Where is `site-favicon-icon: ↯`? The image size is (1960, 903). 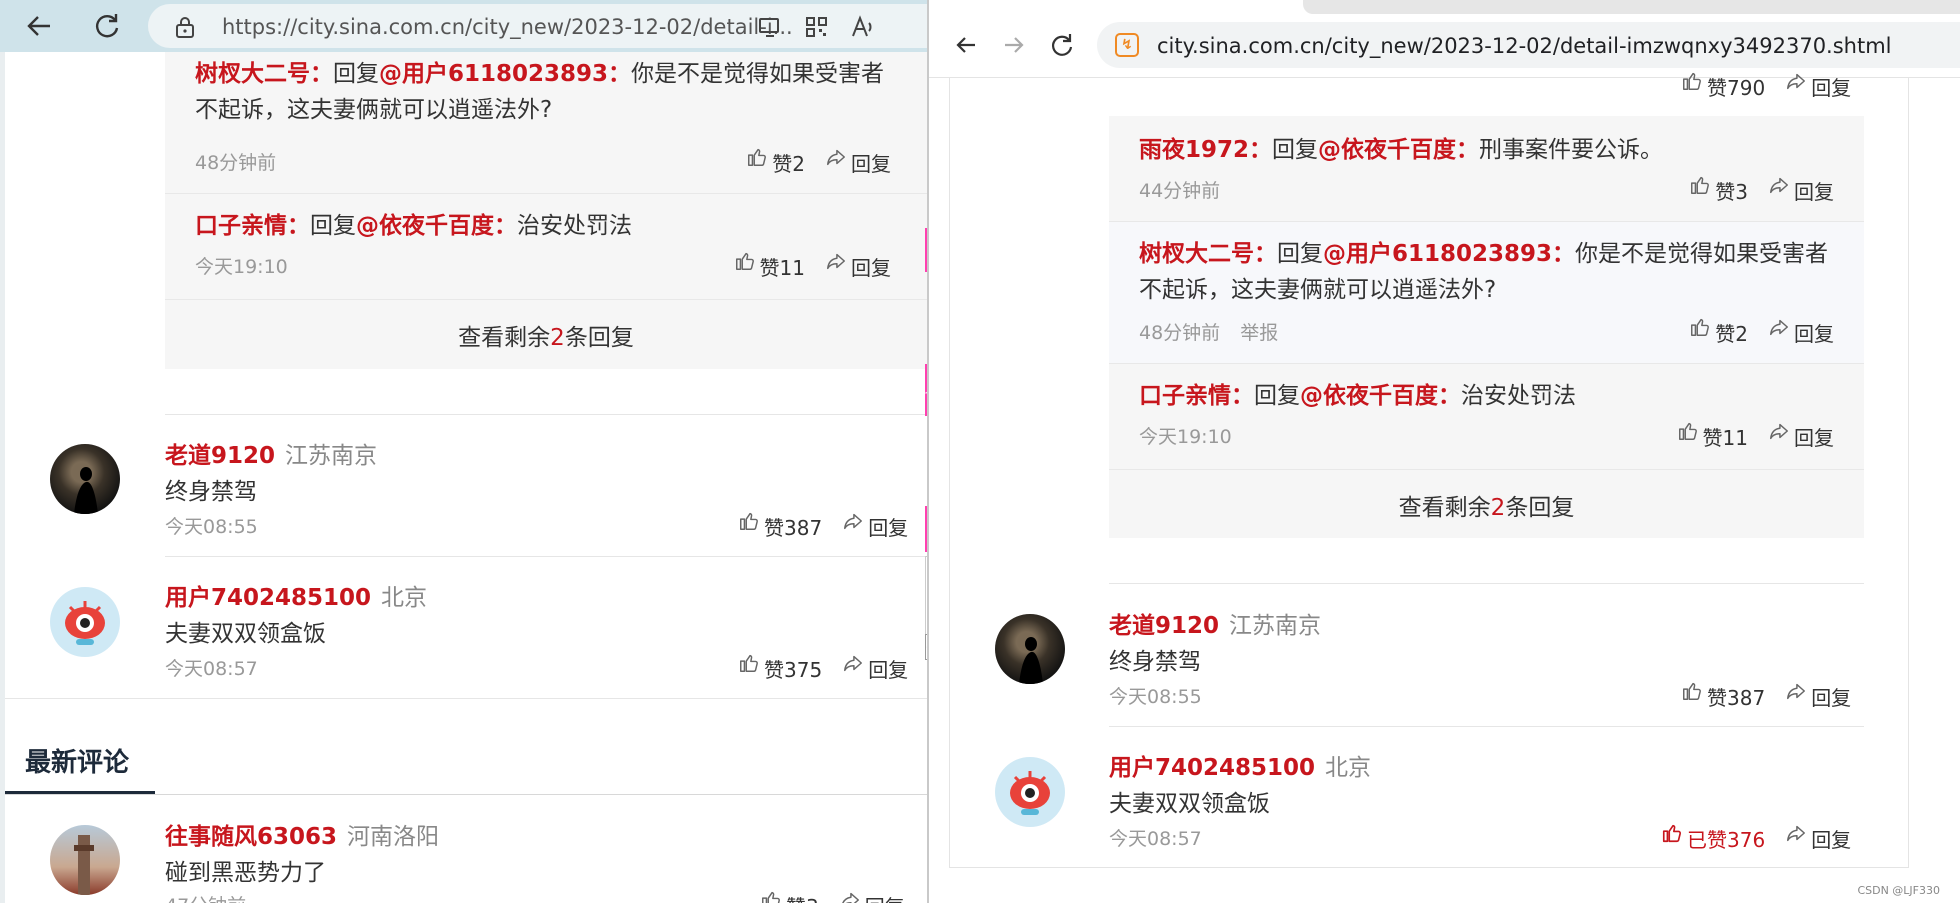 site-favicon-icon: ↯ is located at coordinates (1127, 45).